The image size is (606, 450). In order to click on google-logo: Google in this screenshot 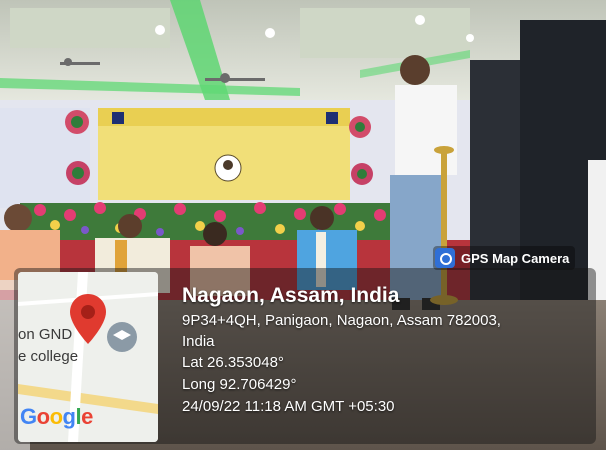, I will do `click(56, 416)`.